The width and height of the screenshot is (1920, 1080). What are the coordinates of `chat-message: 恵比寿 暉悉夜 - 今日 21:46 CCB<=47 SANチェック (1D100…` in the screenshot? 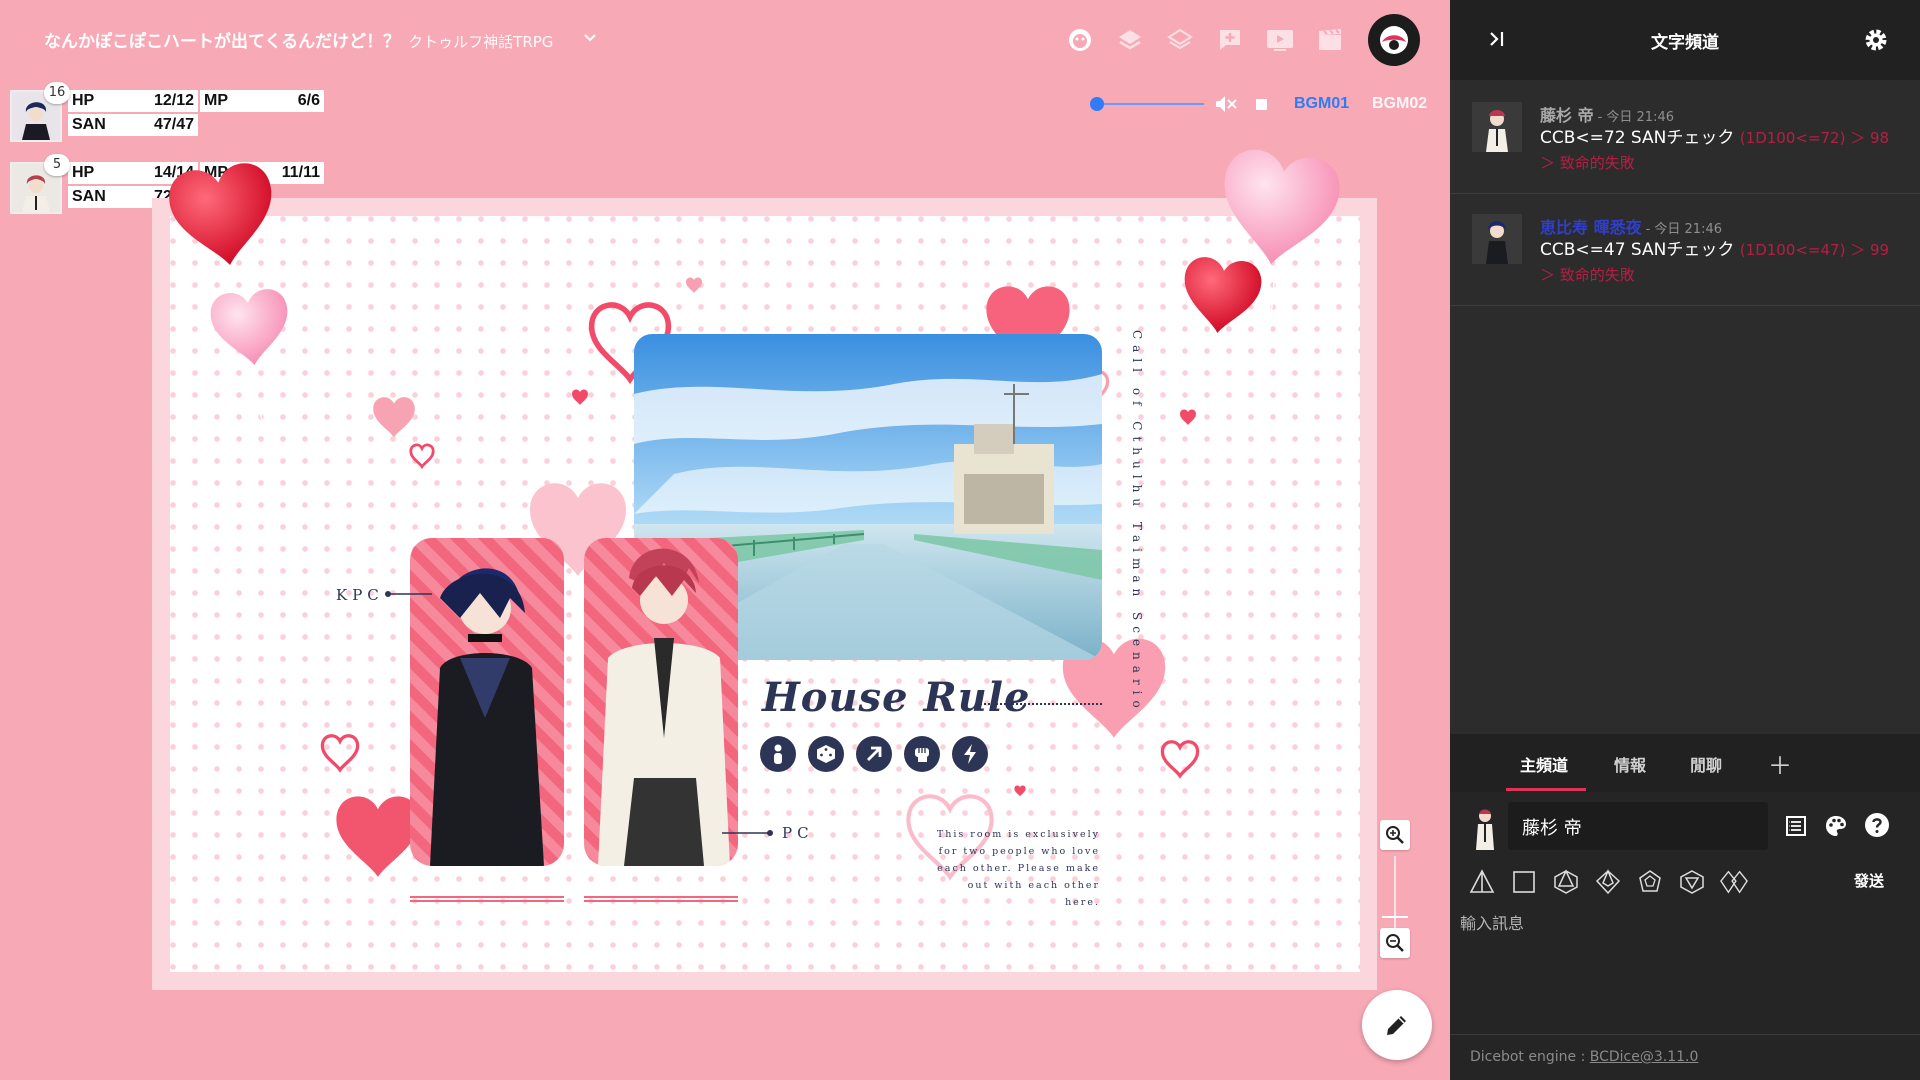 It's located at (1685, 250).